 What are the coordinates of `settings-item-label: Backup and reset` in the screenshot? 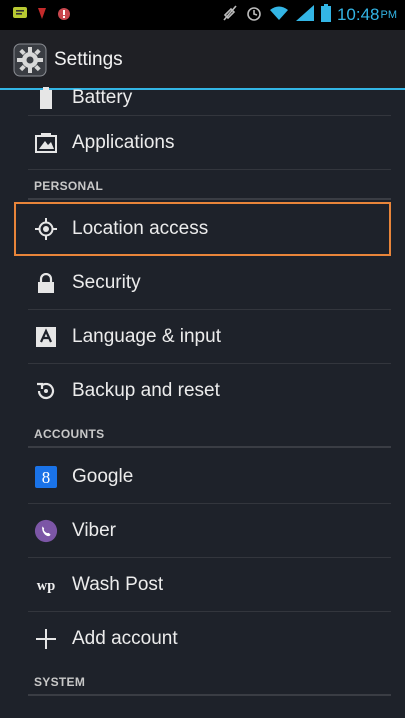 It's located at (146, 390).